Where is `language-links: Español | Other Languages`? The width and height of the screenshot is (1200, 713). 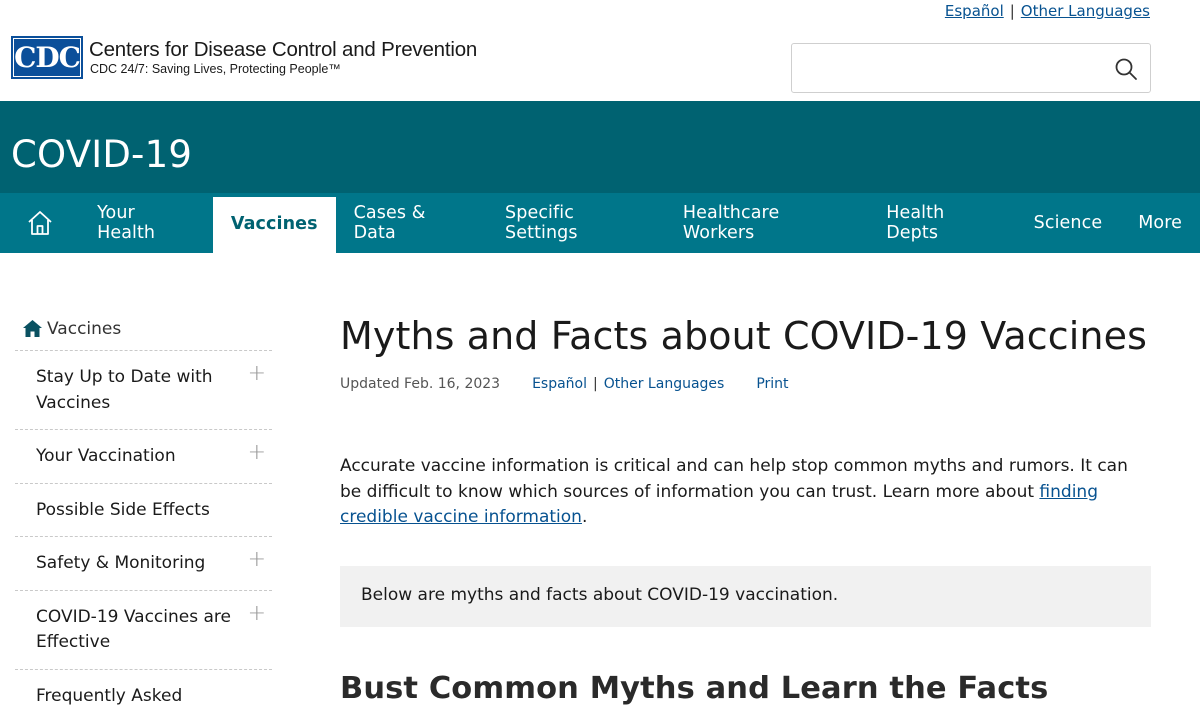
language-links: Español | Other Languages is located at coordinates (1047, 11).